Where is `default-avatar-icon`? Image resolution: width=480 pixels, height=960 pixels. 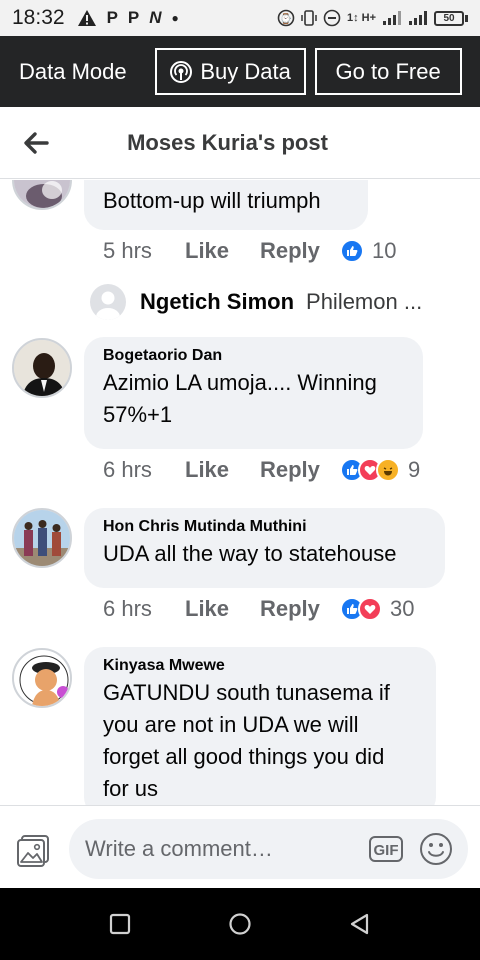 default-avatar-icon is located at coordinates (108, 302).